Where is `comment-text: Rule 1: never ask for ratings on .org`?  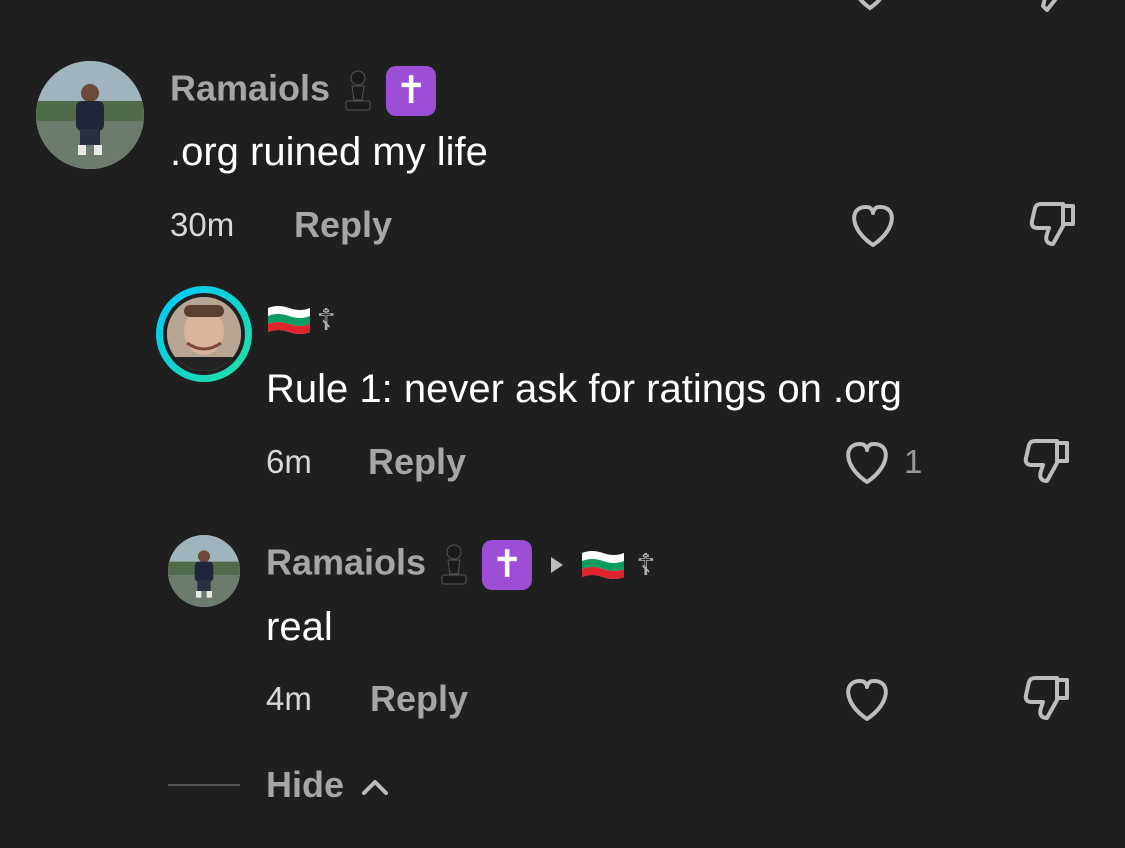
comment-text: Rule 1: never ask for ratings on .org is located at coordinates (584, 389).